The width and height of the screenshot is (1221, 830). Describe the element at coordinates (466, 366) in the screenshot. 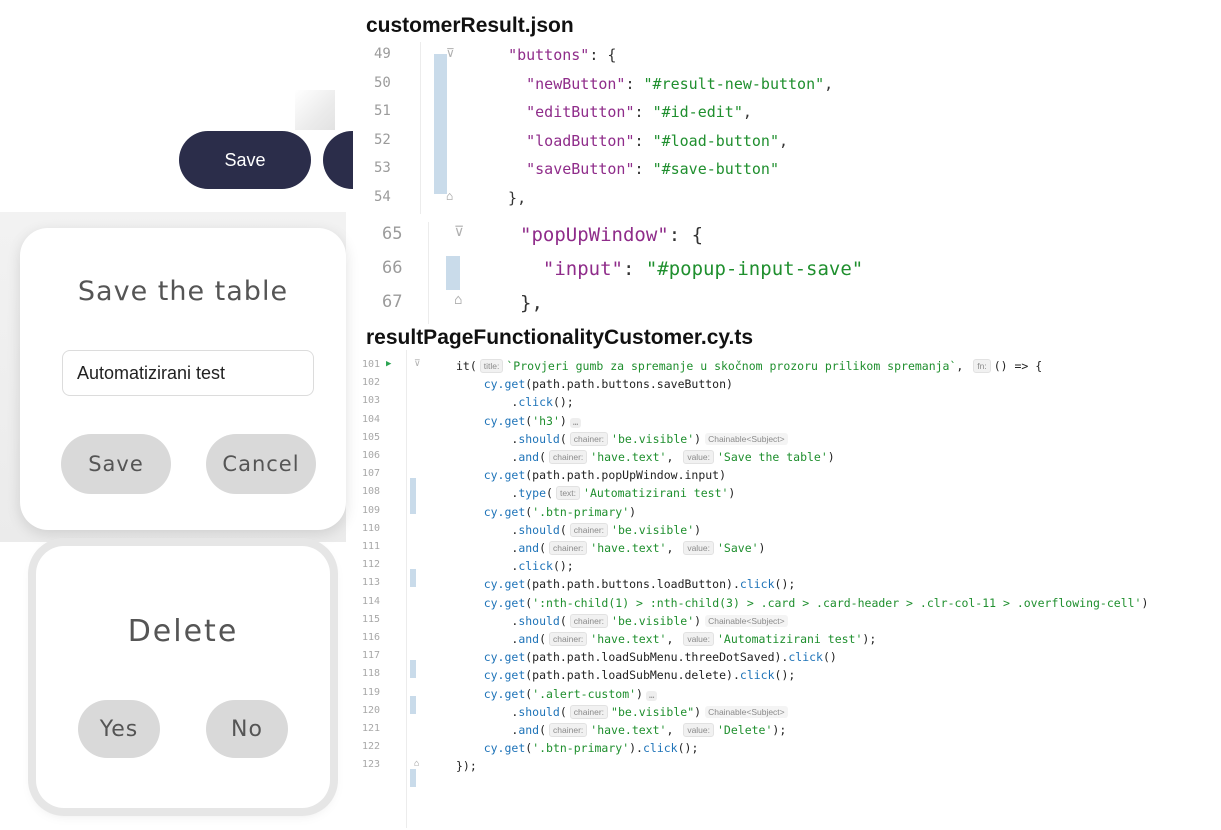

I see `code-token: it(` at that location.